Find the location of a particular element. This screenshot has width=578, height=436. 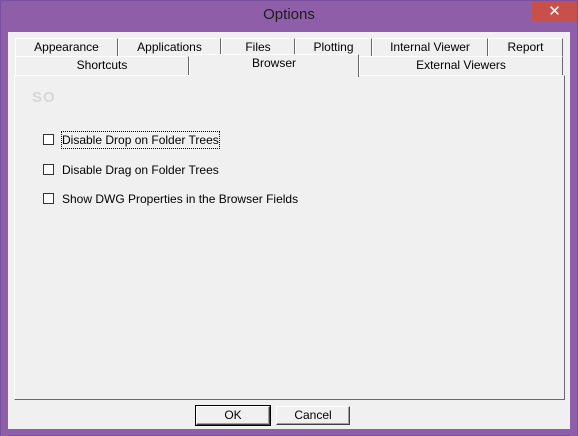

title-bar: Options ✕ is located at coordinates (289, 16).